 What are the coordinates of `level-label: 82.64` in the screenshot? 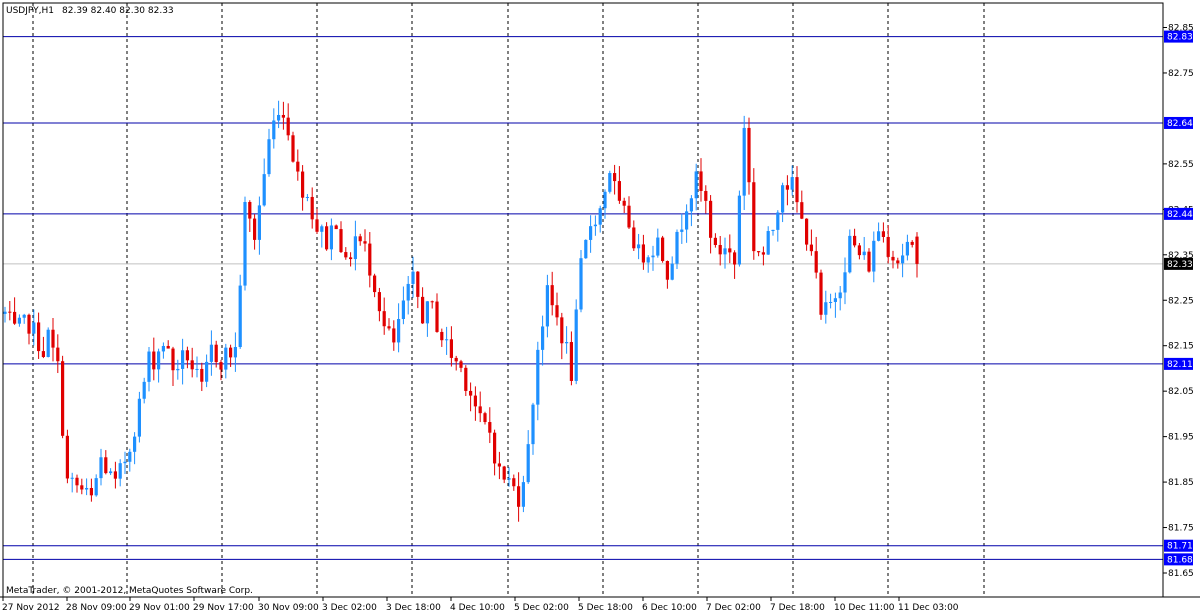 It's located at (1180, 124).